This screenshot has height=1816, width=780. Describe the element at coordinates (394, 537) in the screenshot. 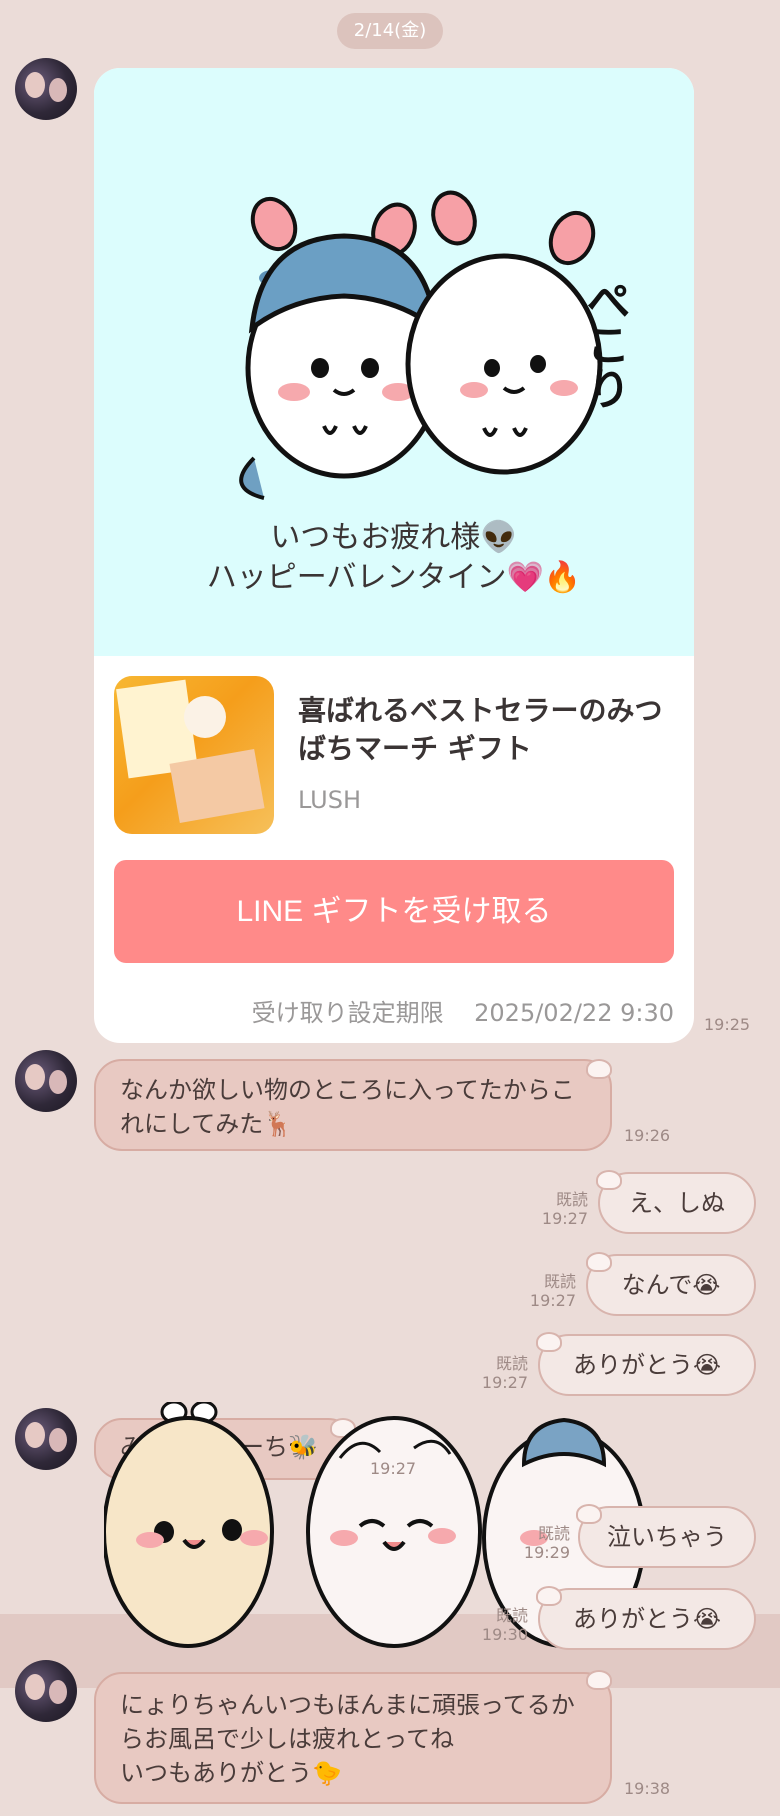

I see `gift-message-line1: いつもお疲れ様👽` at that location.